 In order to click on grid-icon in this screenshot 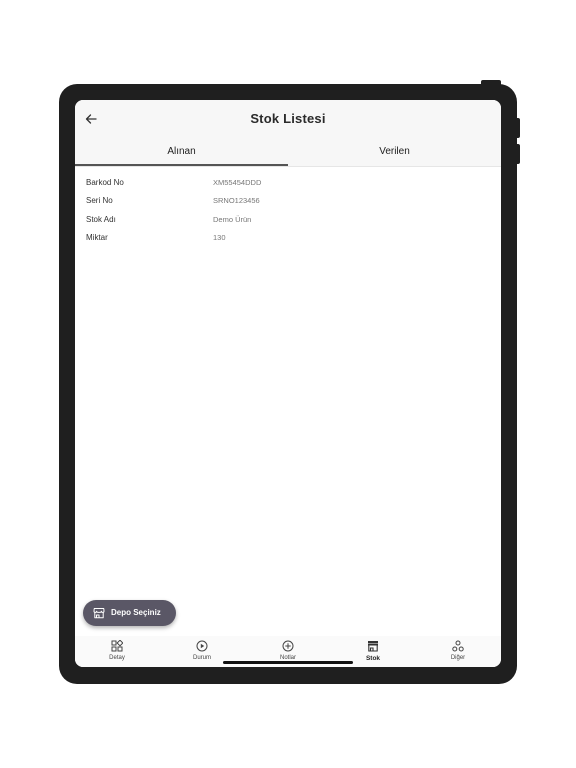, I will do `click(117, 646)`.